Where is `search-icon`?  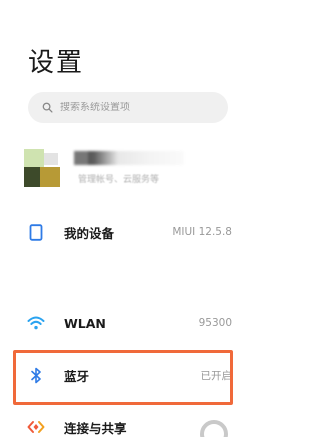
search-icon is located at coordinates (47, 108).